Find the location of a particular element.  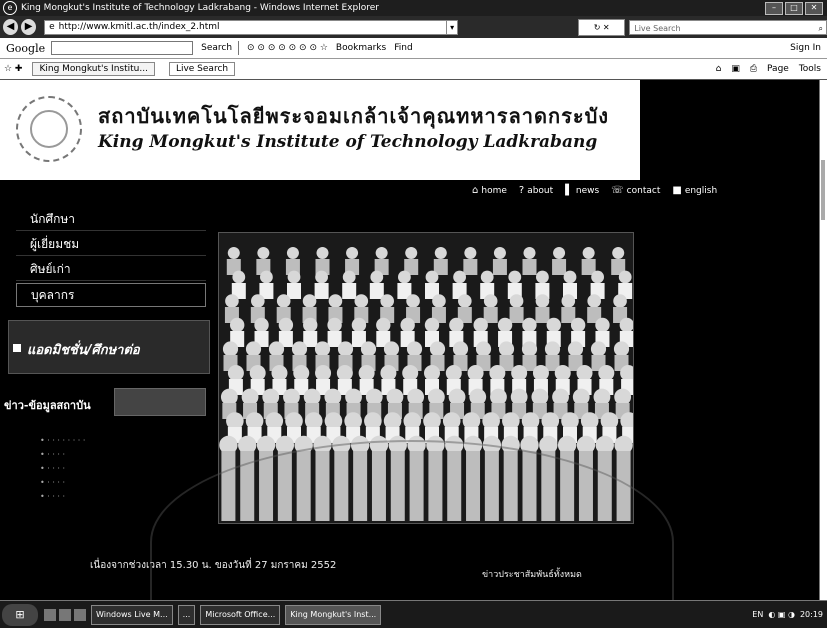

language-indicator: EN is located at coordinates (757, 614).